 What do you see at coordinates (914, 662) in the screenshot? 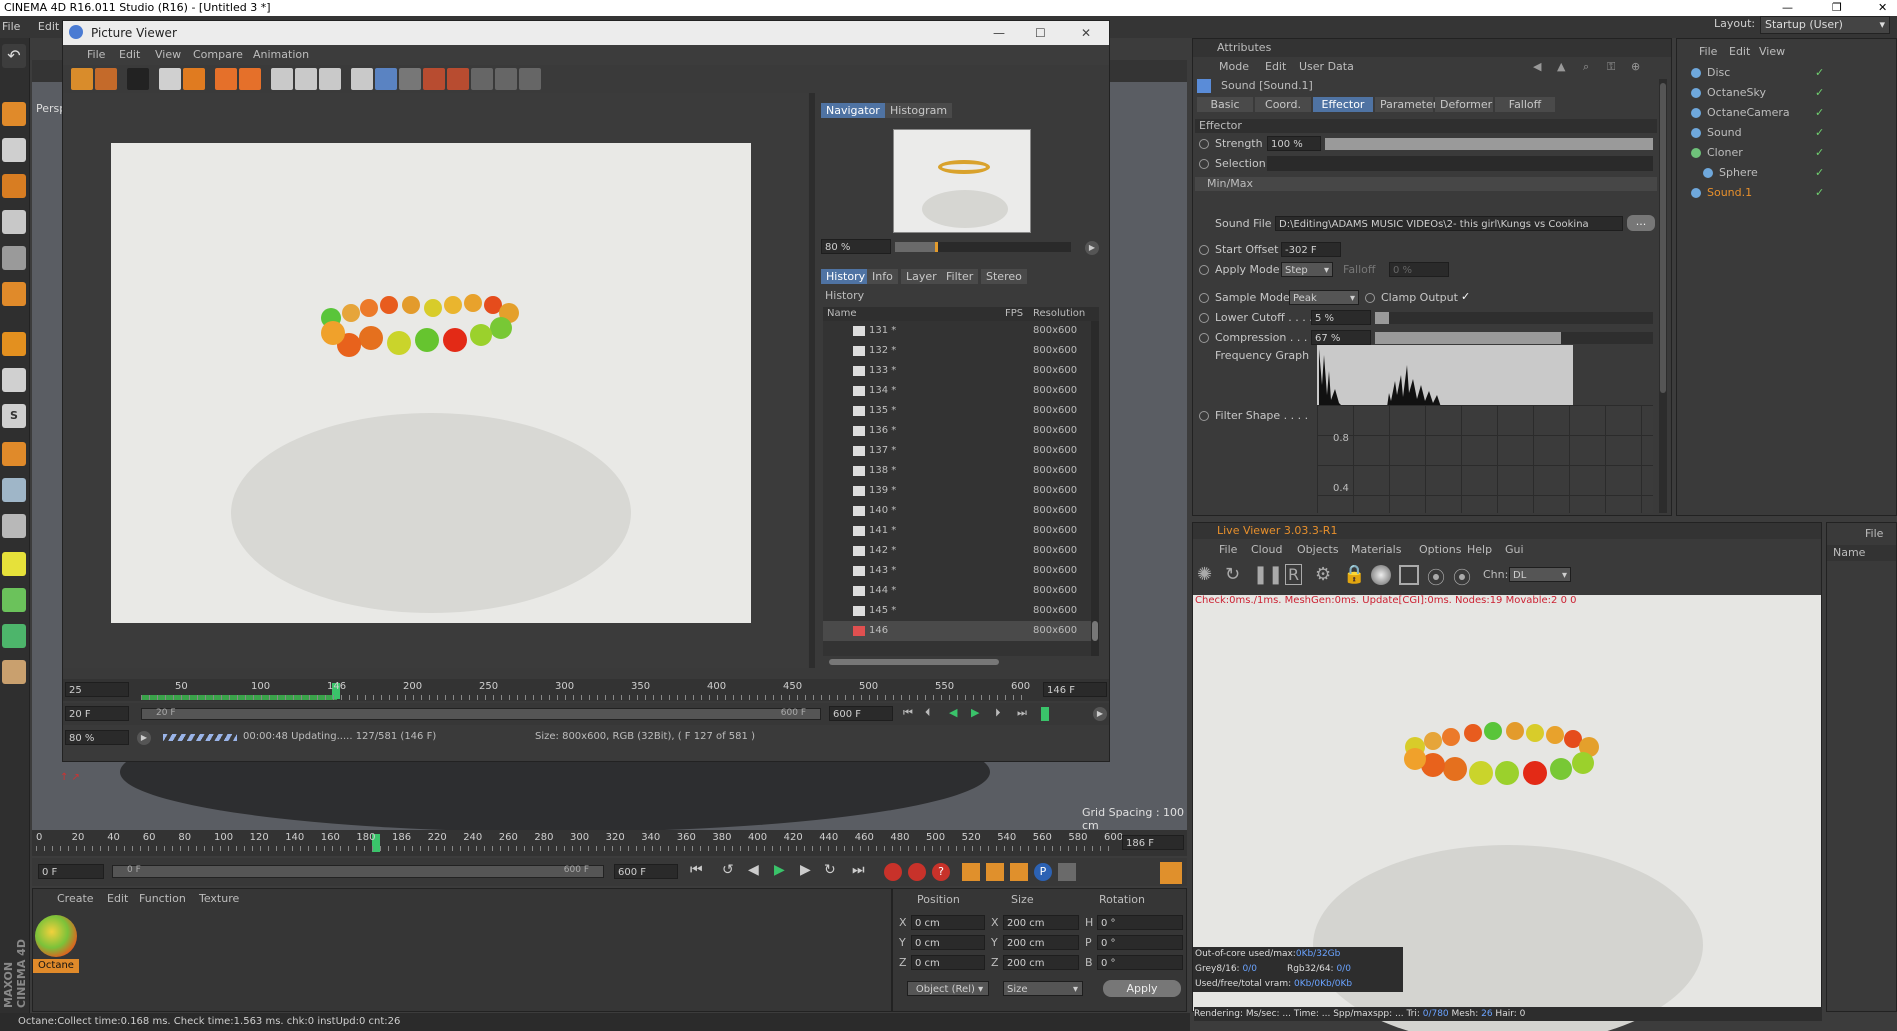
I see `history-hscroll` at bounding box center [914, 662].